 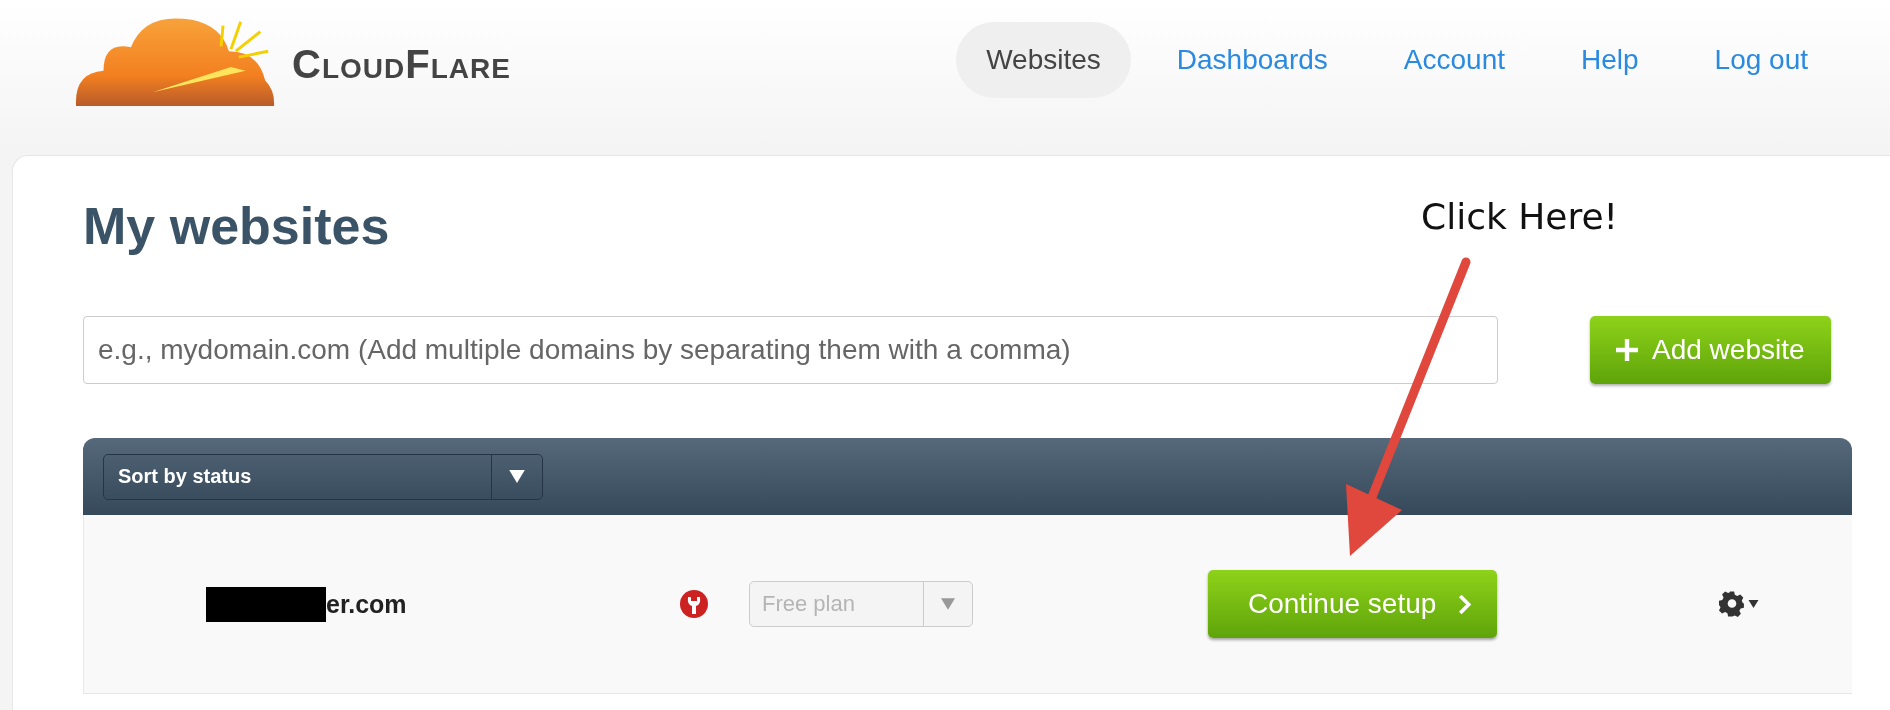 I want to click on page-title: My websites, so click(x=236, y=226).